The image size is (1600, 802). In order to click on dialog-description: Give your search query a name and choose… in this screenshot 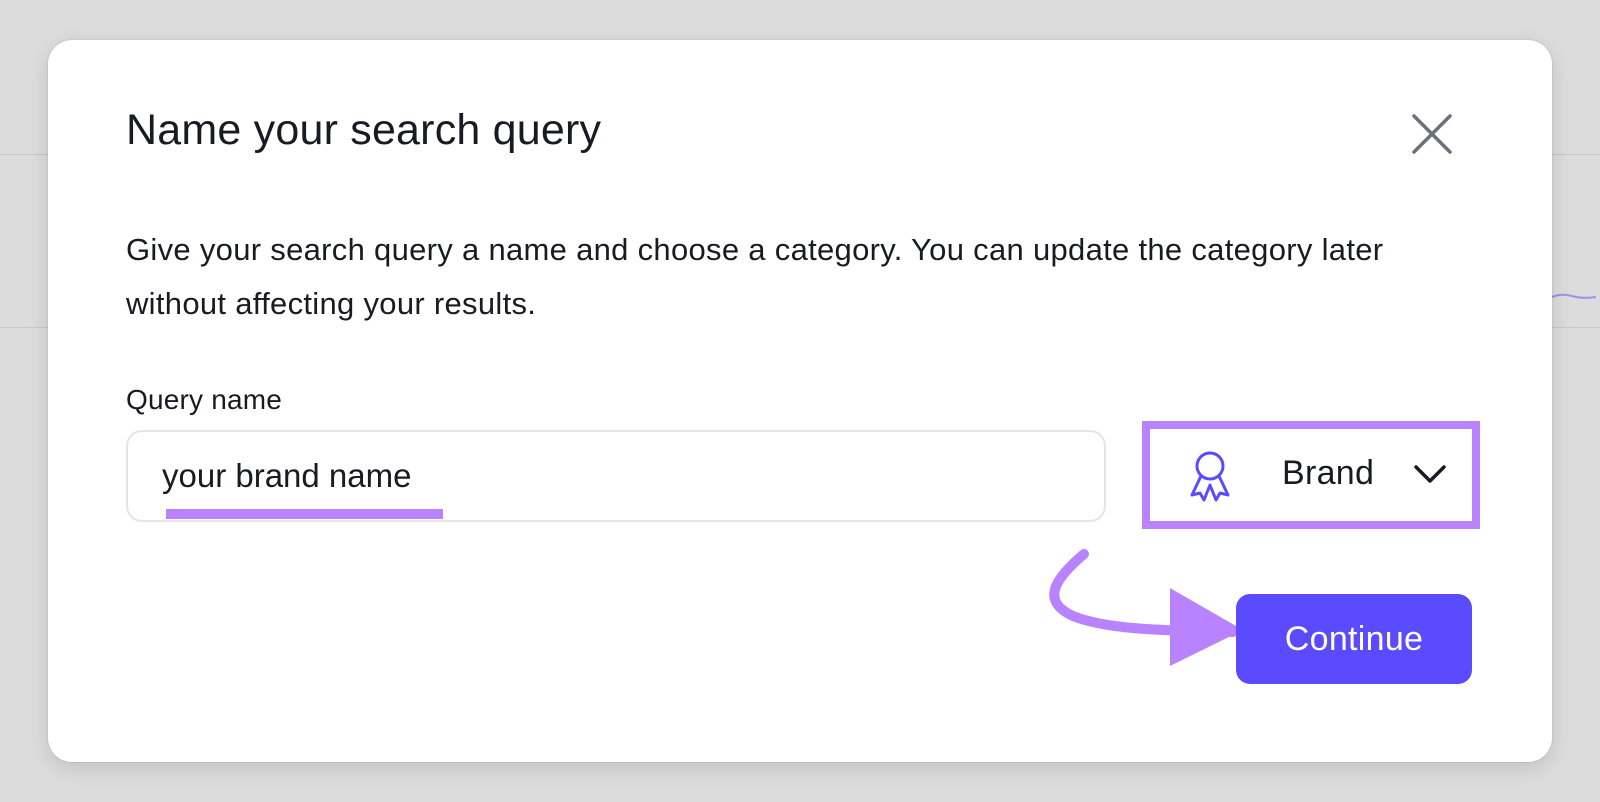, I will do `click(755, 276)`.